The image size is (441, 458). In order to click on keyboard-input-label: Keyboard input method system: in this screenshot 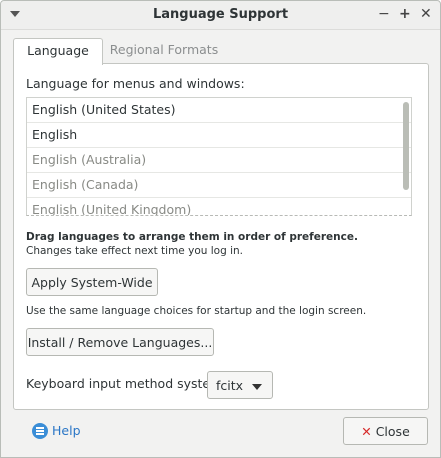, I will do `click(126, 383)`.